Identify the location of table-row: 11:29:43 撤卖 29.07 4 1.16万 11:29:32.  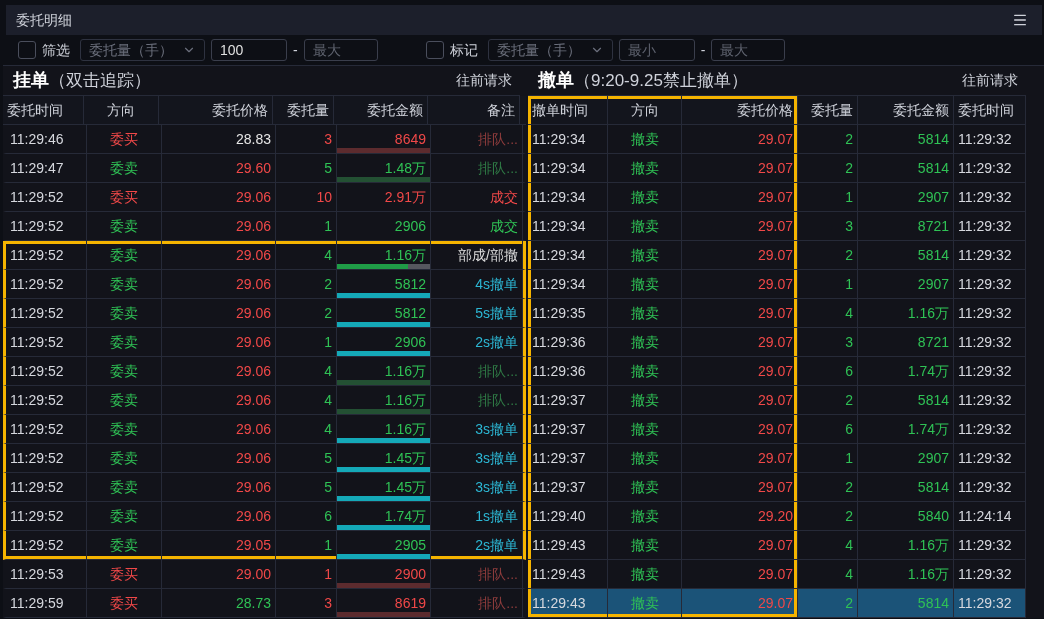
(777, 545).